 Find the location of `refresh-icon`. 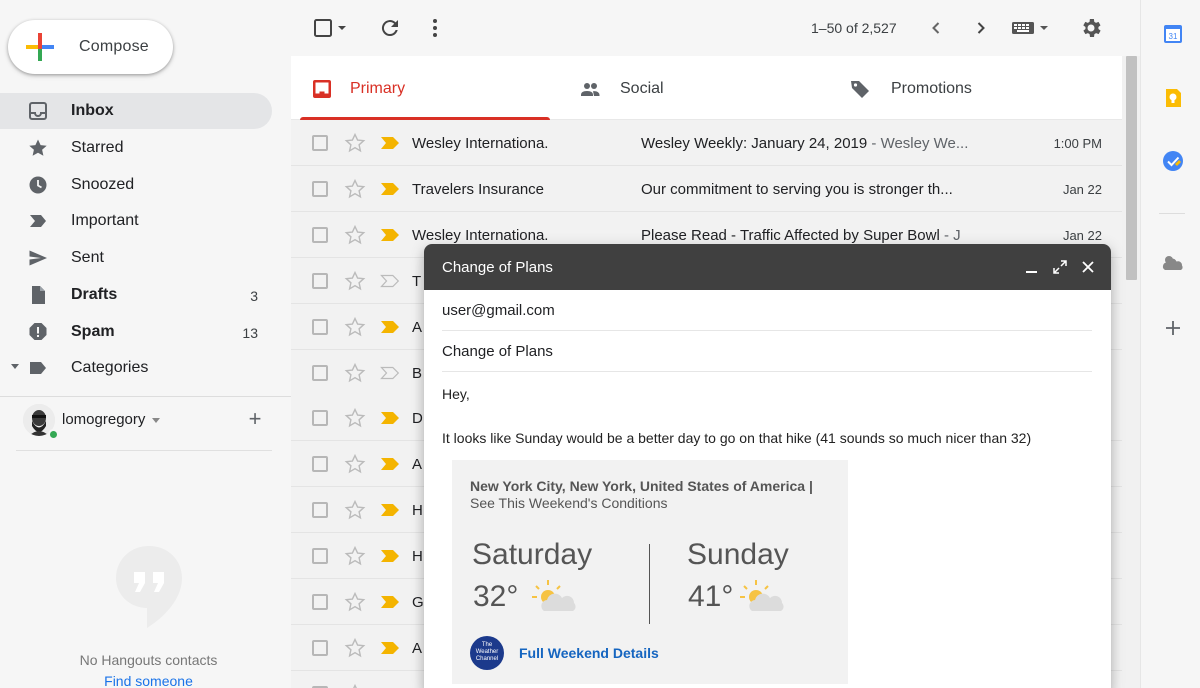

refresh-icon is located at coordinates (390, 28).